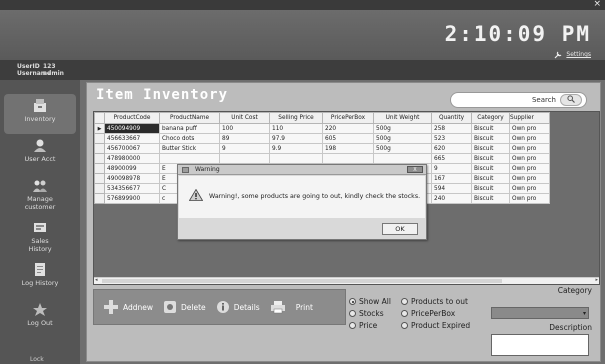 The height and width of the screenshot is (364, 605). I want to click on horizontal-scrollbar: ◂ ▸, so click(346, 280).